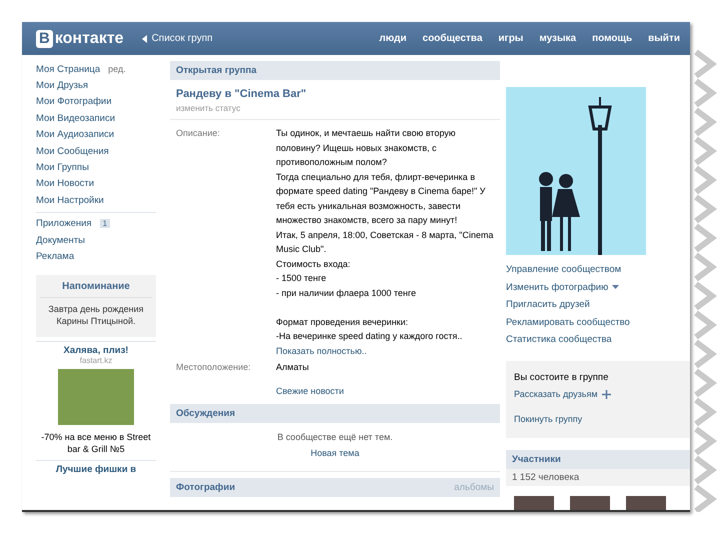 This screenshot has height=540, width=720. I want to click on sidebar-item: Моя Страница, so click(68, 69).